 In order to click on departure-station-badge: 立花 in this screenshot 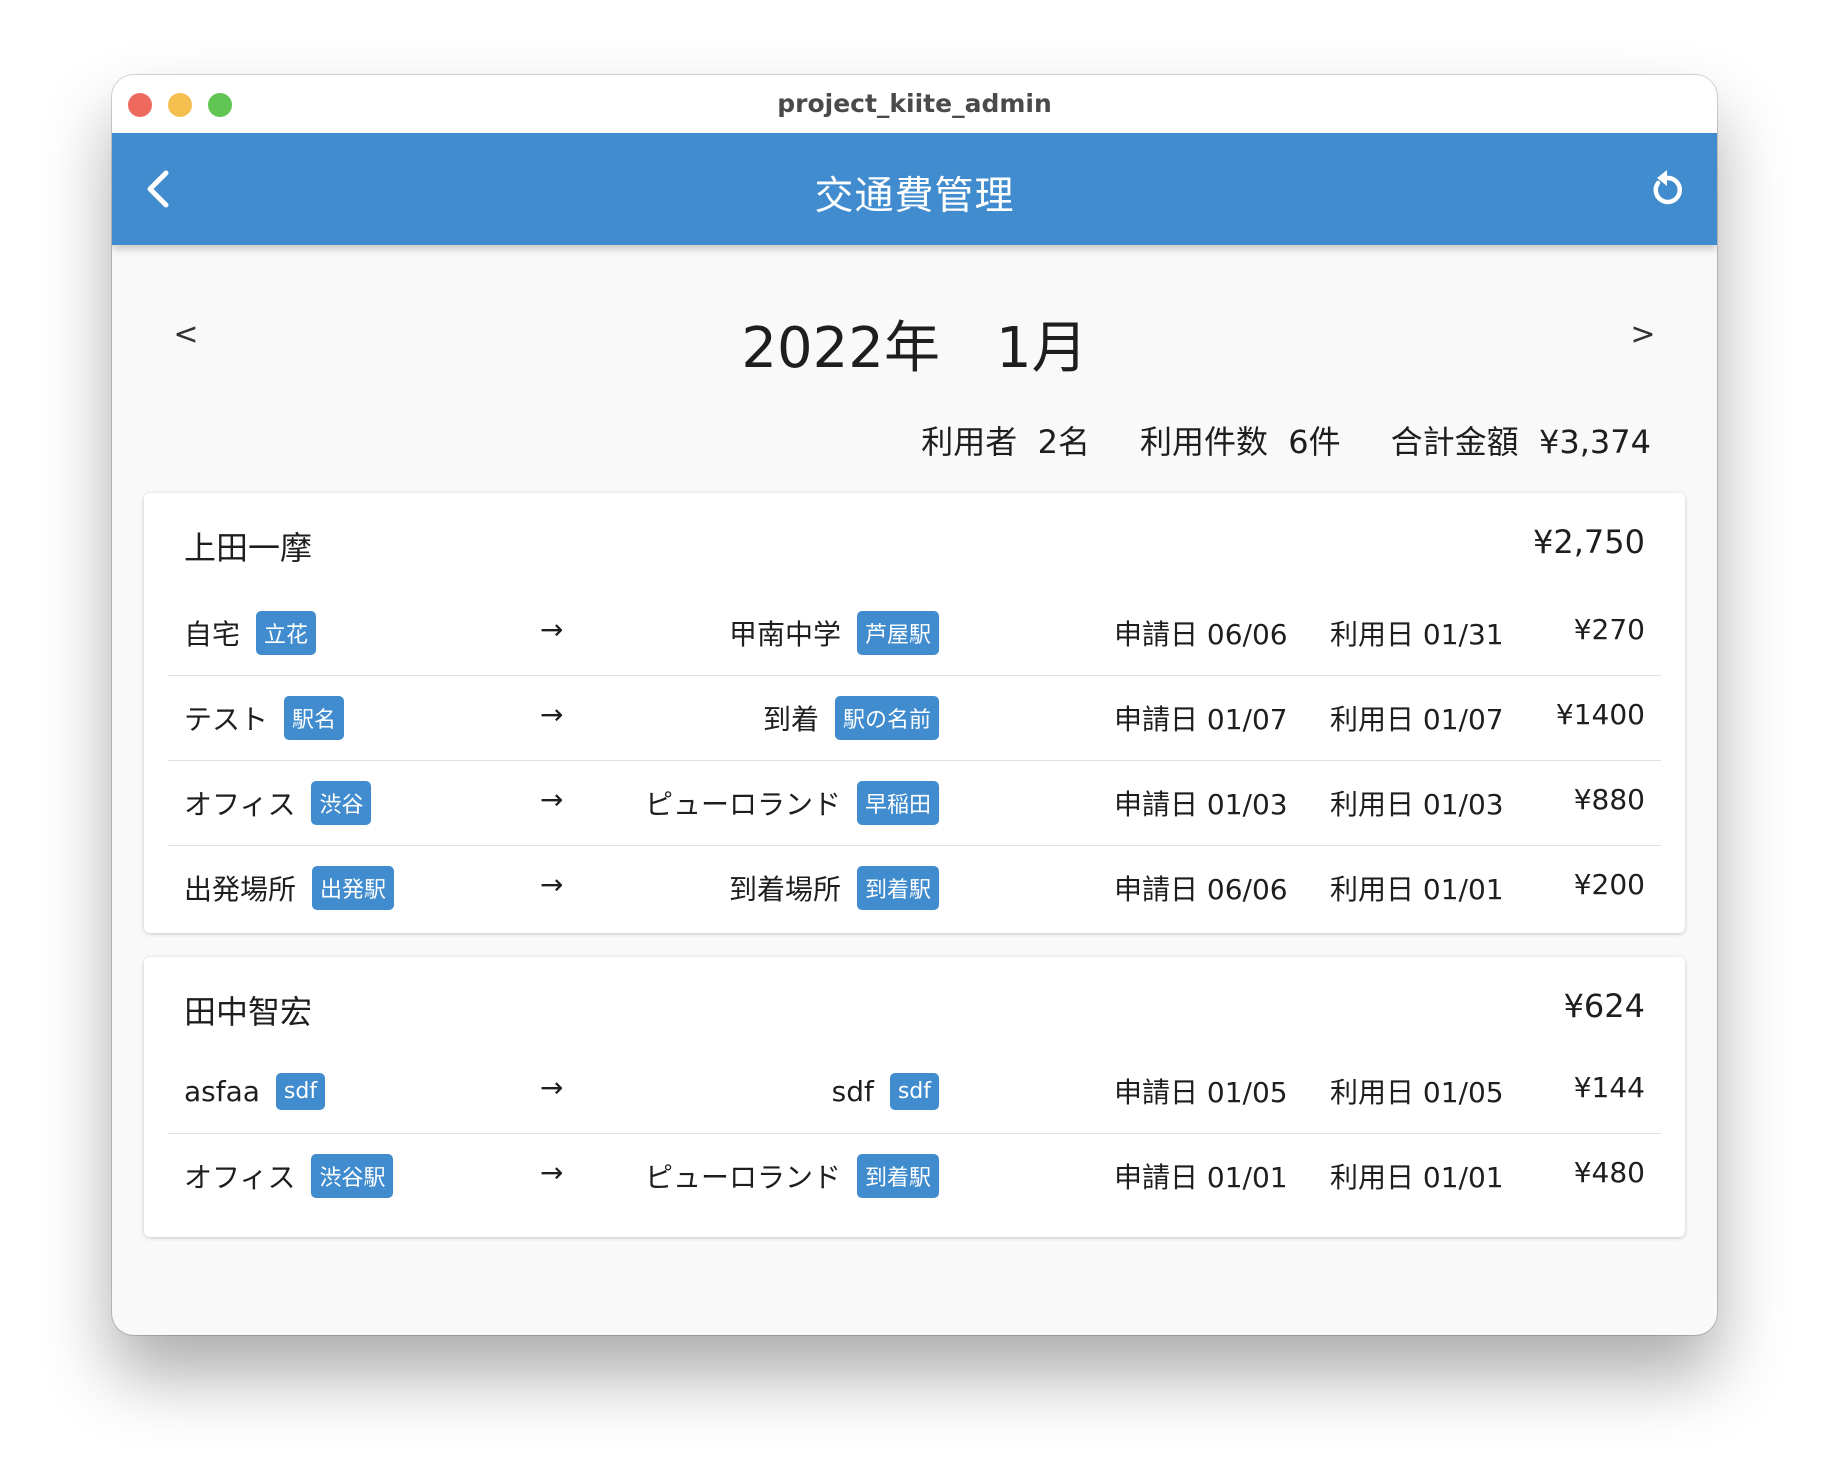, I will do `click(286, 633)`.